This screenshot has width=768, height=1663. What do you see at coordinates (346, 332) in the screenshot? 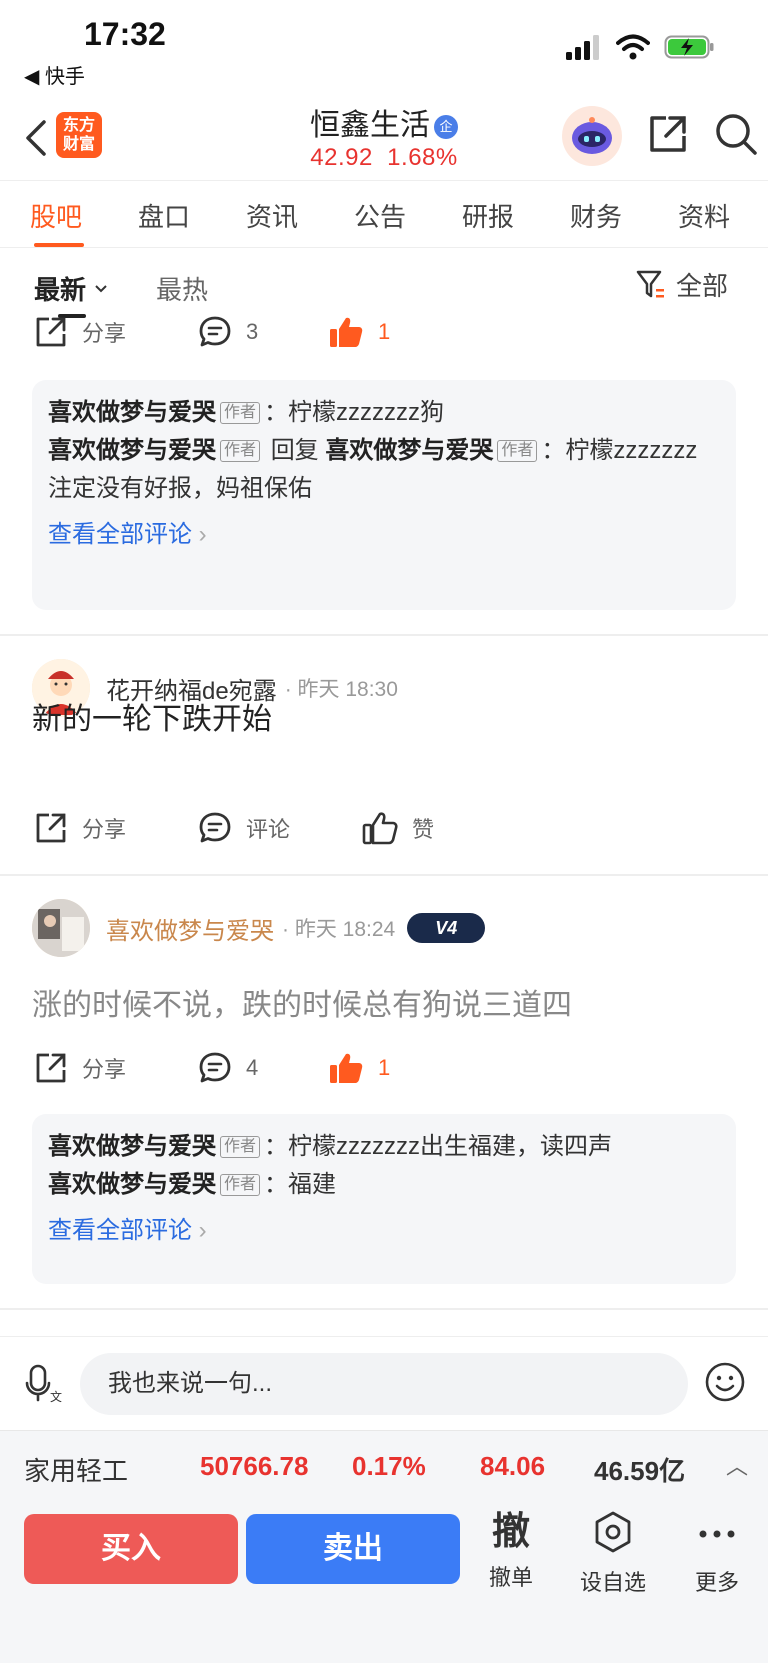
I see `thumbs-up-filled-icon` at bounding box center [346, 332].